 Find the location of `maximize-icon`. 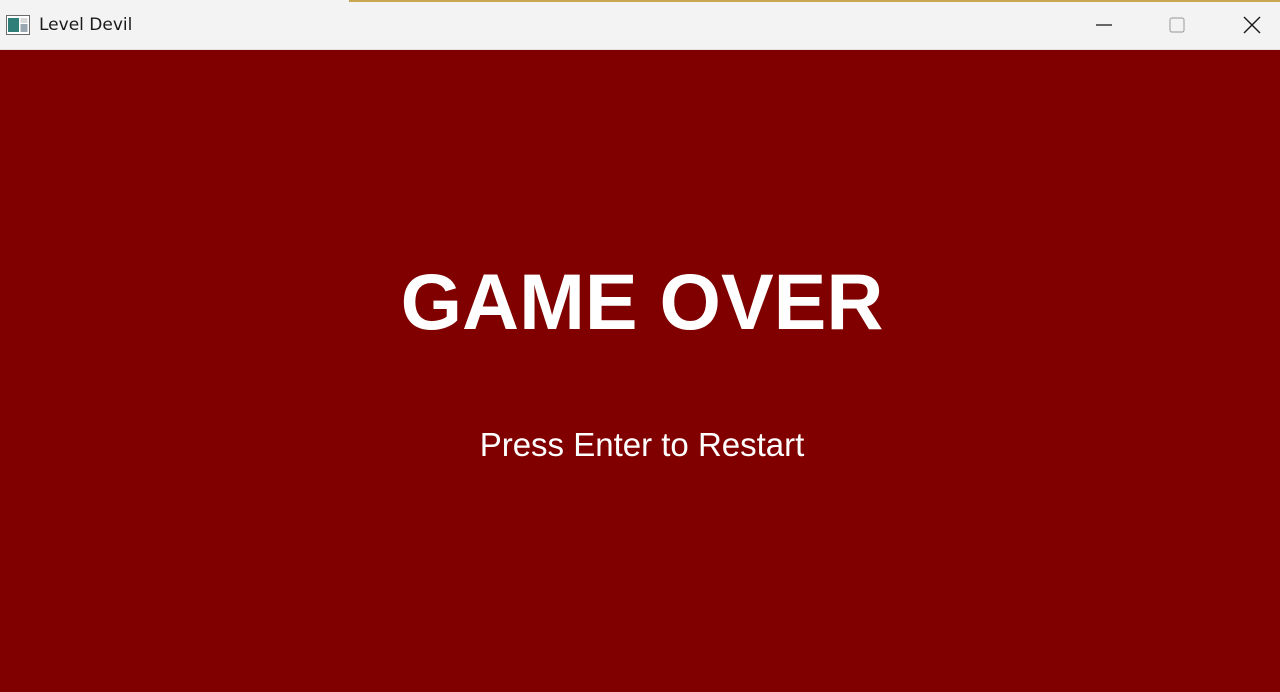

maximize-icon is located at coordinates (1177, 24).